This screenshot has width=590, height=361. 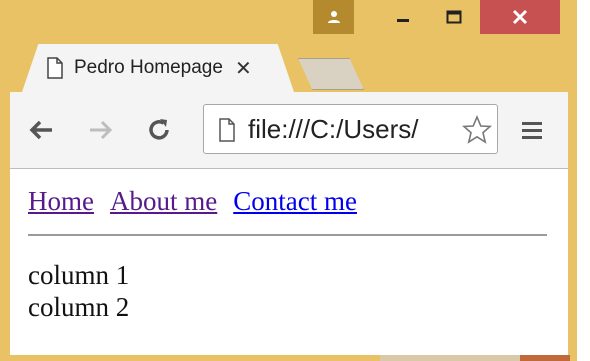 I want to click on tab-title: Pedro Homepage, so click(x=148, y=67).